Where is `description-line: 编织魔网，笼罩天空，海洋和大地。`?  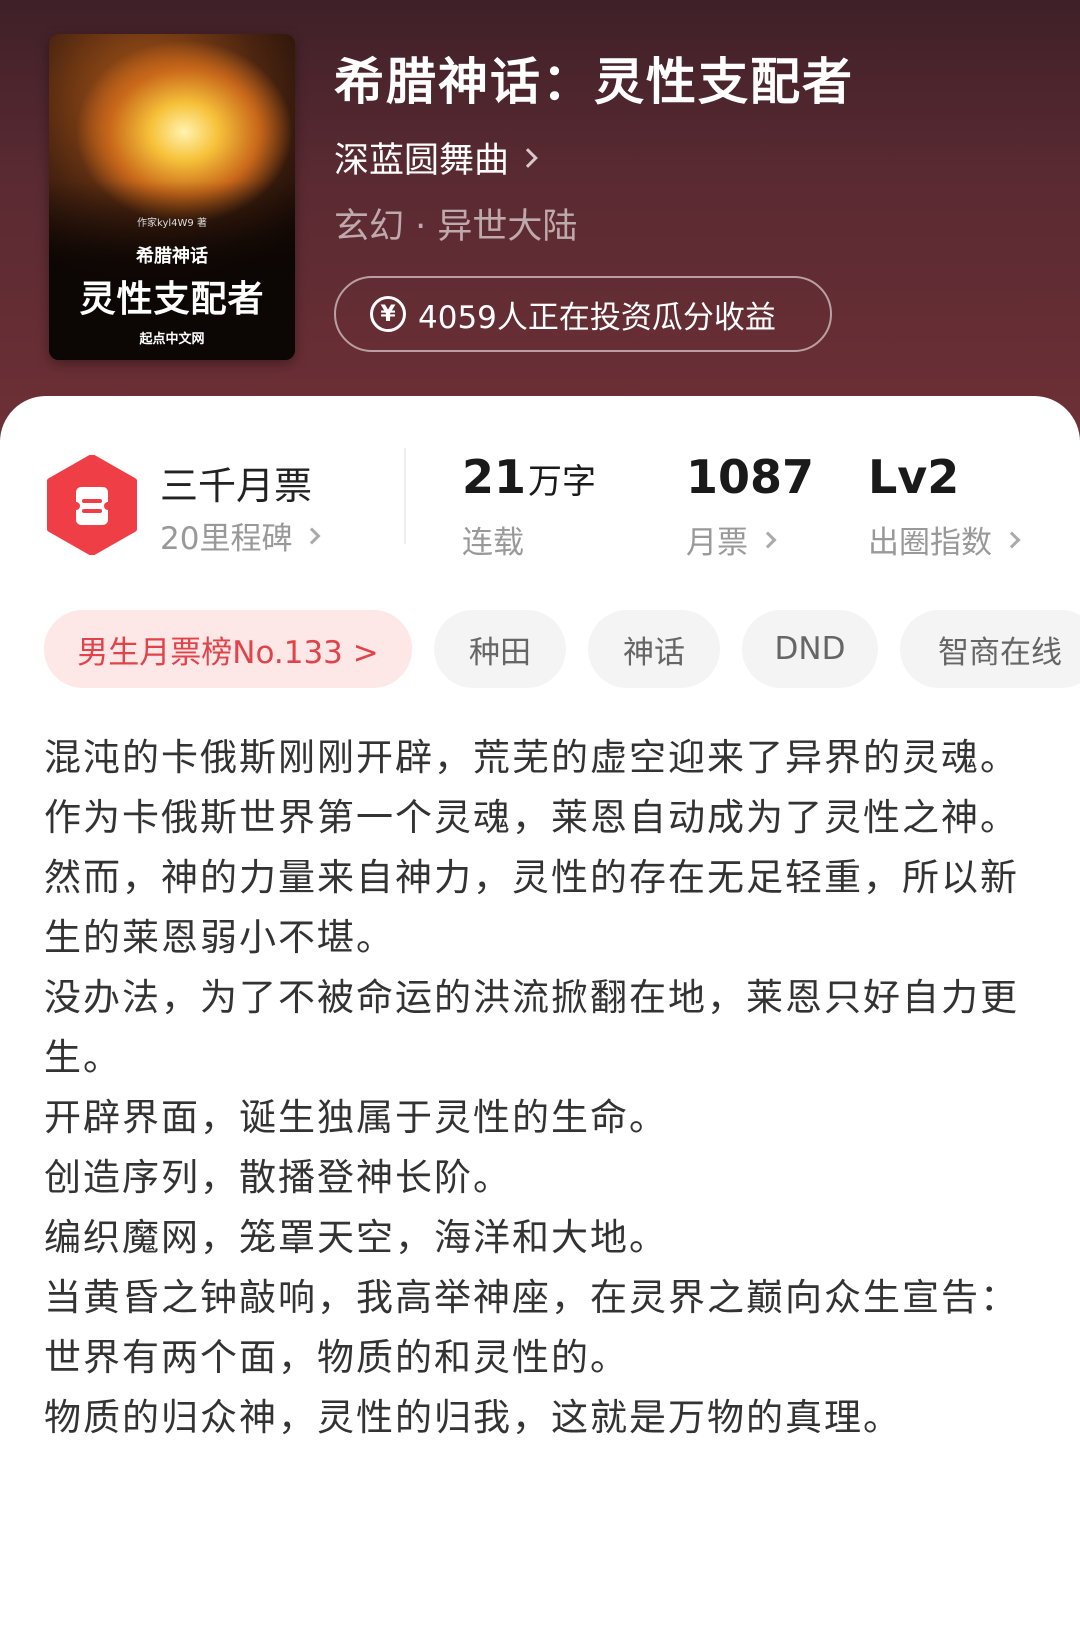
description-line: 编织魔网，笼罩天空，海洋和大地。 is located at coordinates (356, 1237).